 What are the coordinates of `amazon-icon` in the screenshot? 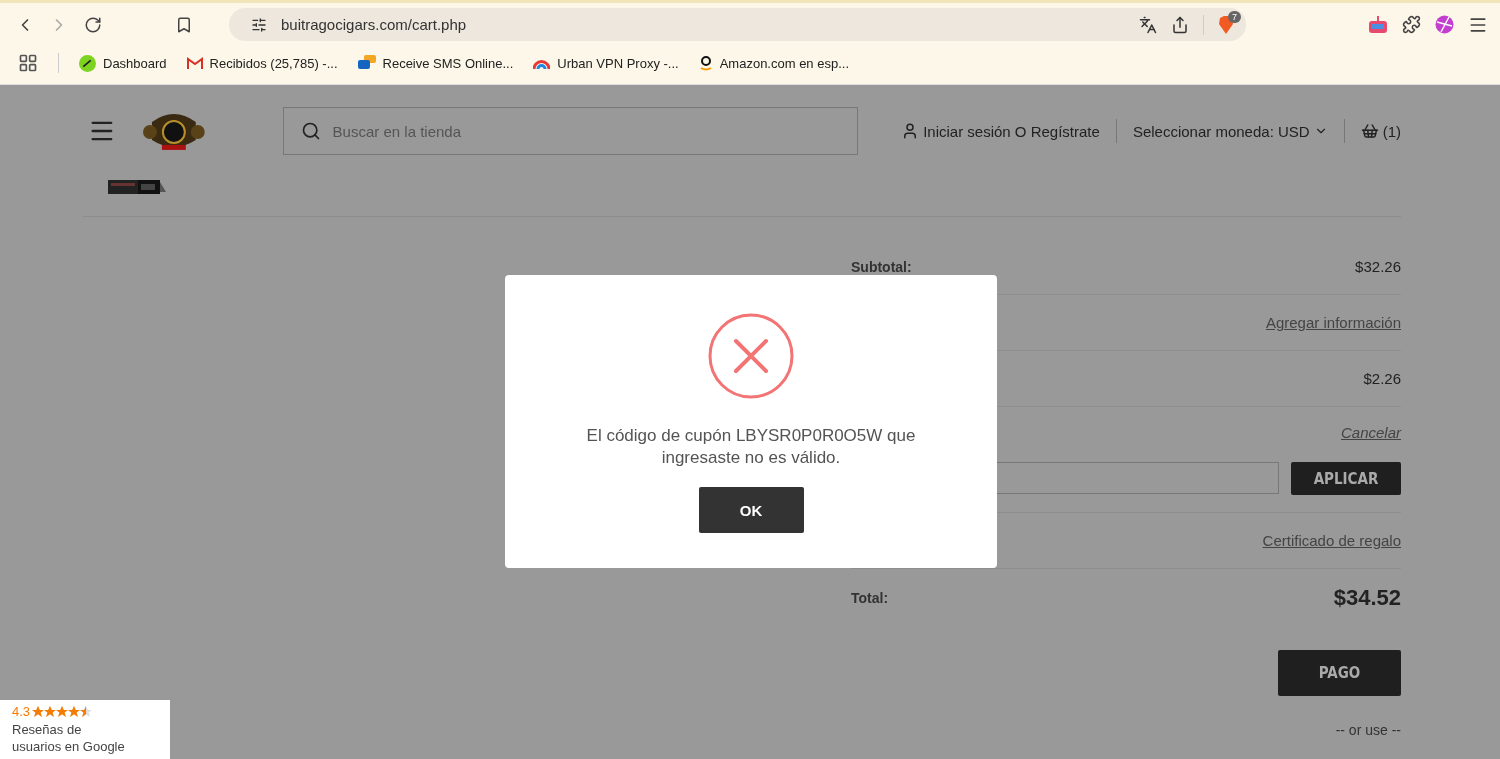 It's located at (705, 63).